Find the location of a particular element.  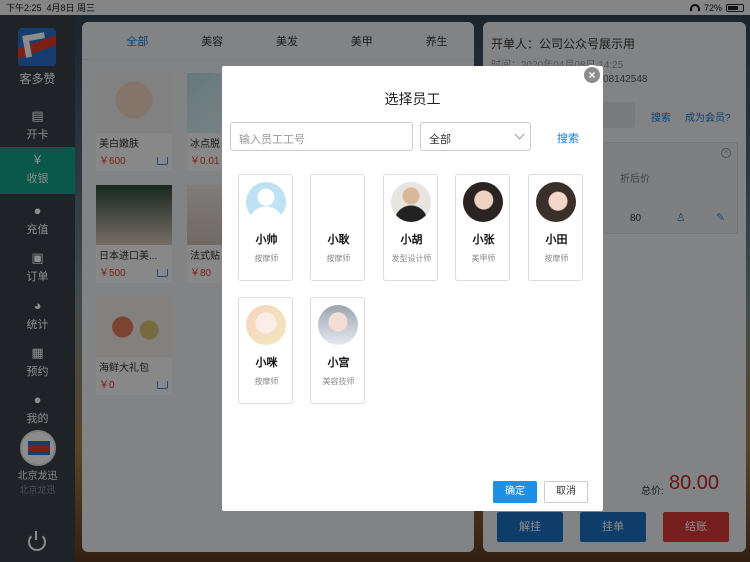

employee-card: 小咪 按摩师 is located at coordinates (265, 350).